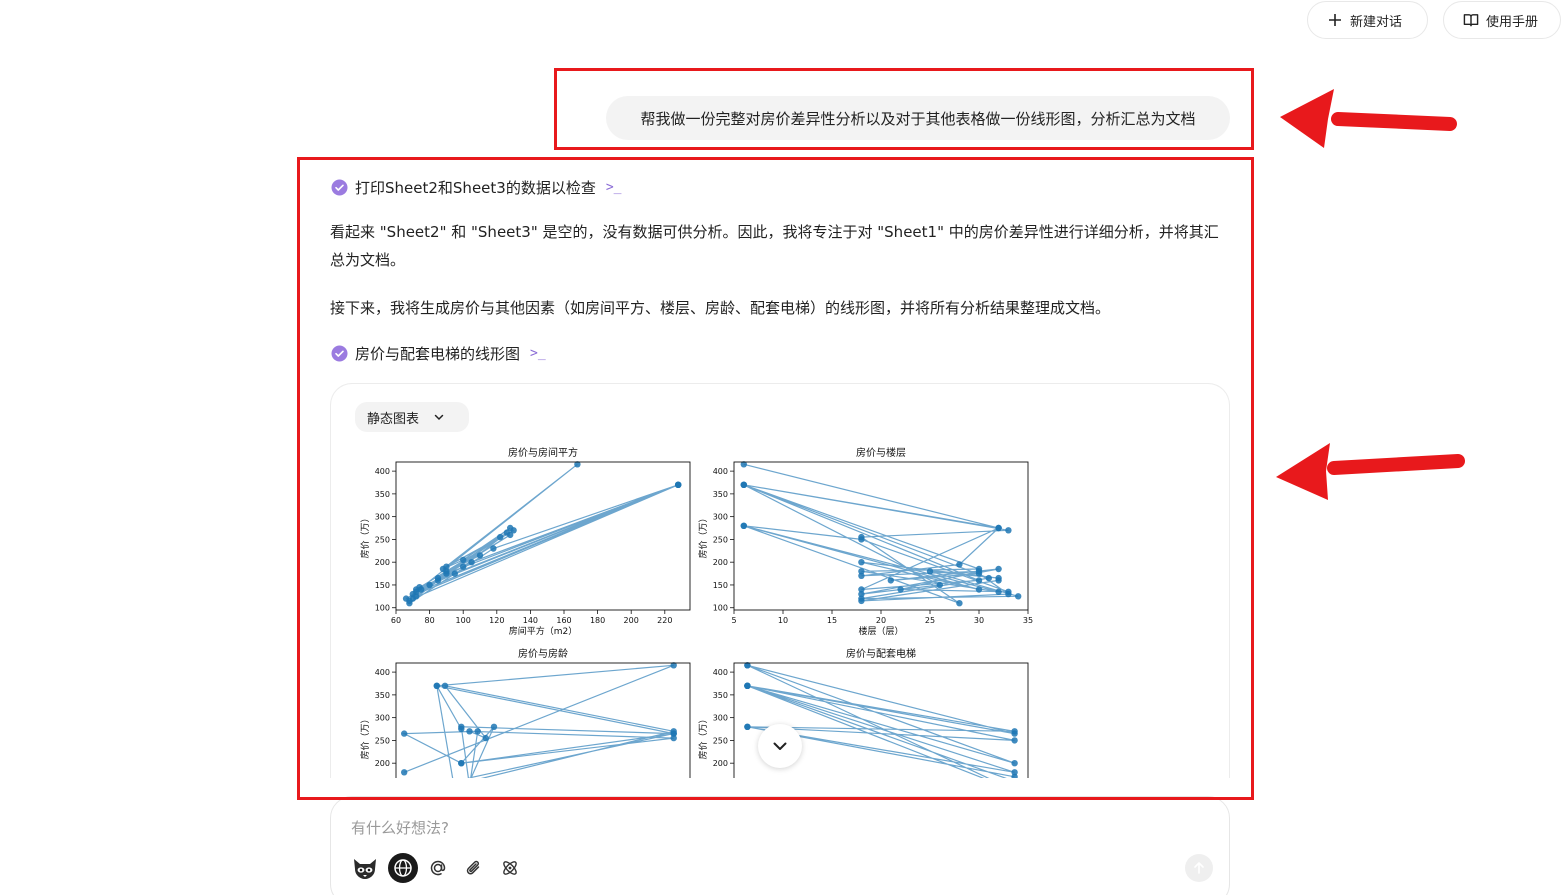 The width and height of the screenshot is (1563, 895). Describe the element at coordinates (1335, 20) in the screenshot. I see `plus-icon` at that location.